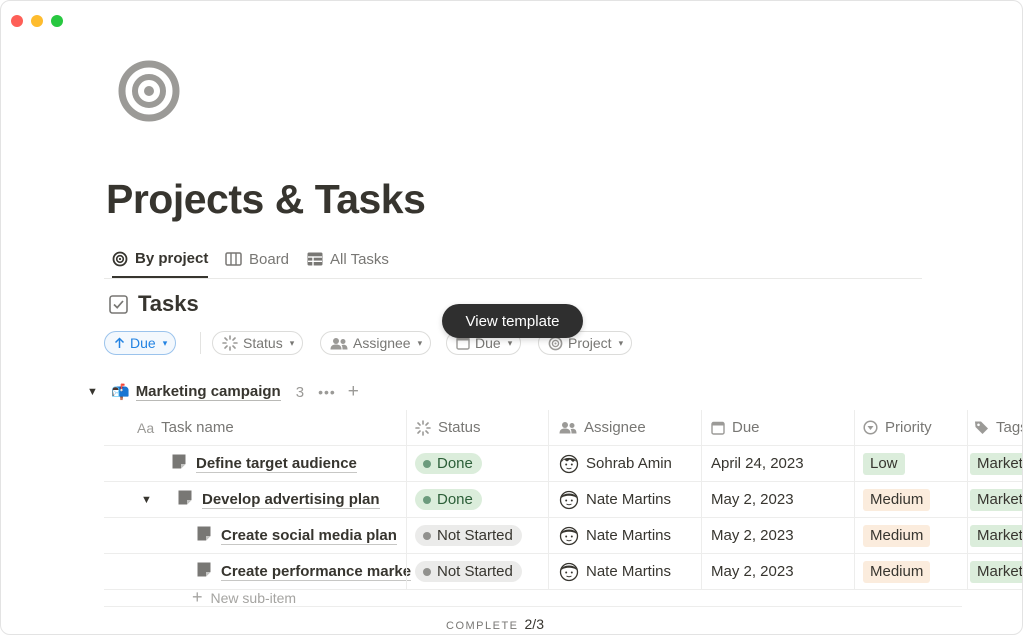 This screenshot has width=1023, height=635. Describe the element at coordinates (146, 427) in the screenshot. I see `text-property-icon: Aa` at that location.